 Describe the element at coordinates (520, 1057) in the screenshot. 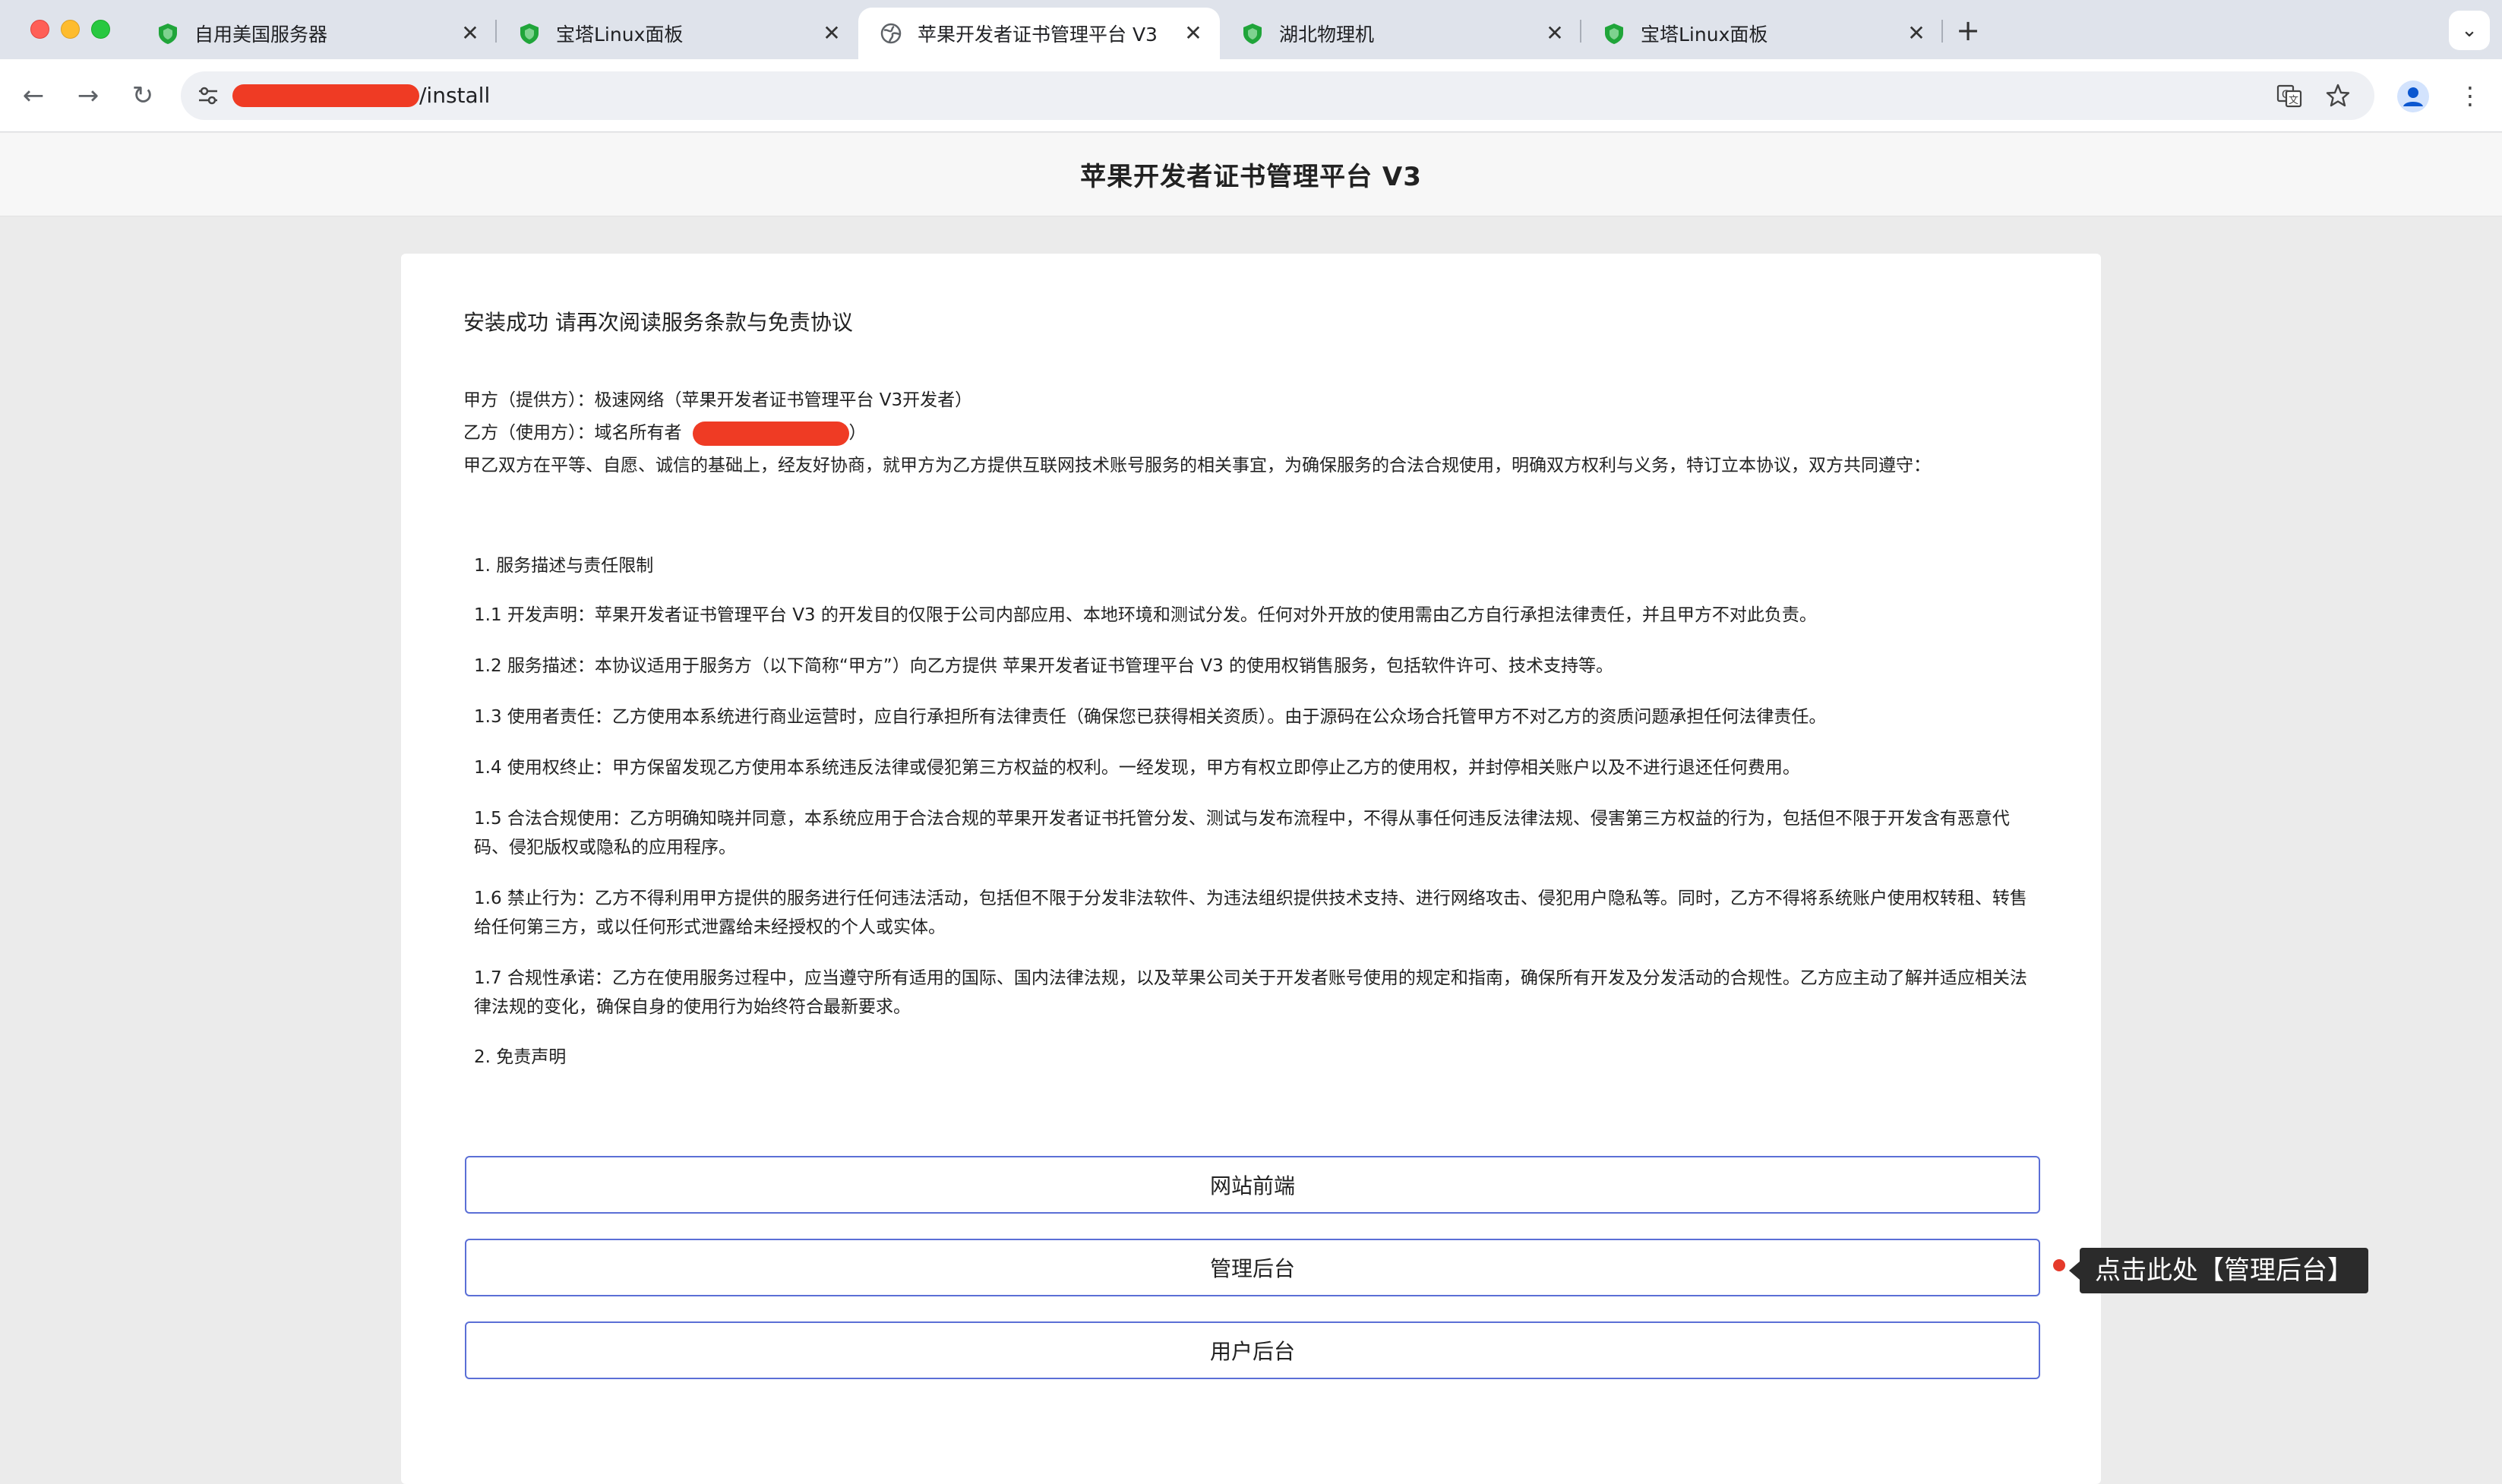

I see `section-title: 2. 免责声明` at that location.